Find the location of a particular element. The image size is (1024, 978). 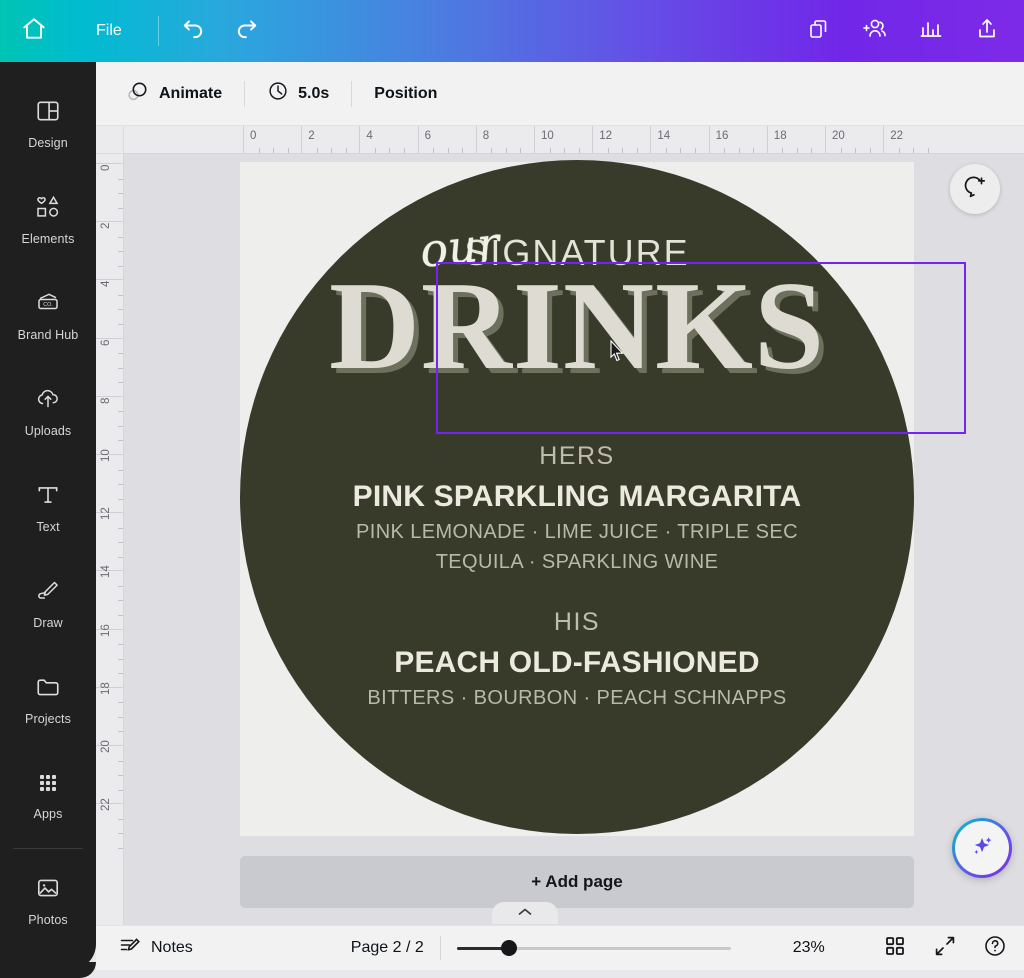

sidebar-item-draw: Draw is located at coordinates (48, 604).